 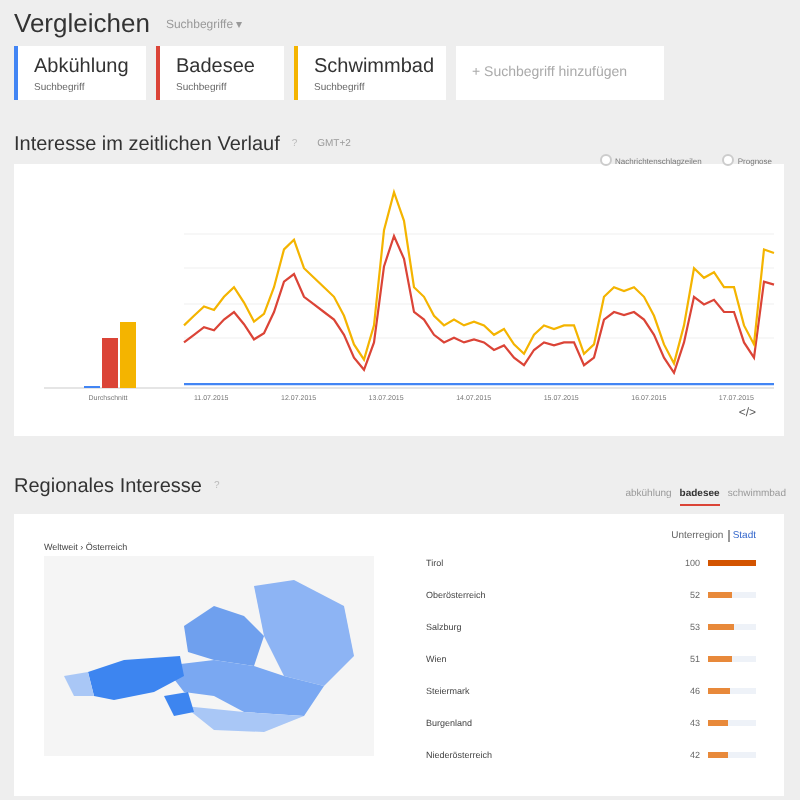 What do you see at coordinates (374, 67) in the screenshot?
I see `term-name: Schwimmbad` at bounding box center [374, 67].